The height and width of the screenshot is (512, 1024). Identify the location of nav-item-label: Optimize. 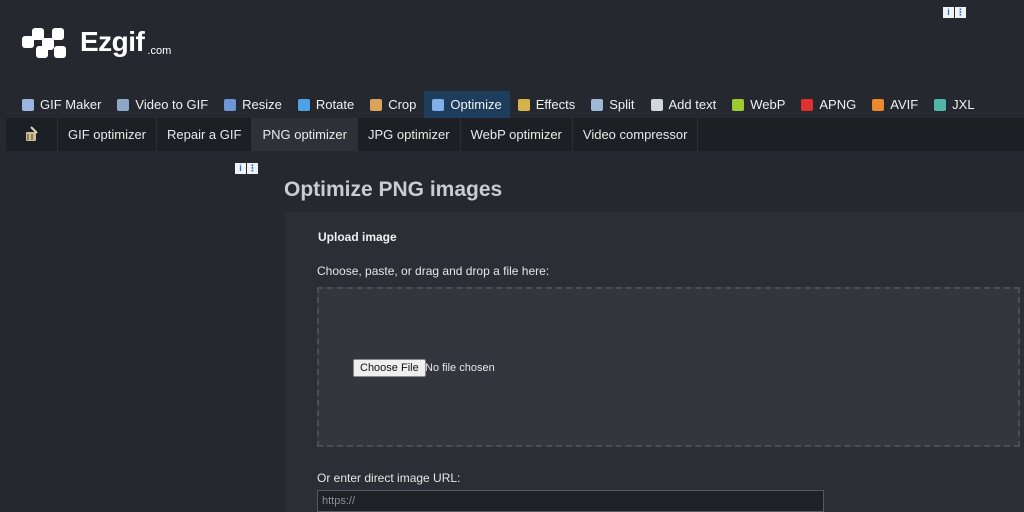
(476, 104).